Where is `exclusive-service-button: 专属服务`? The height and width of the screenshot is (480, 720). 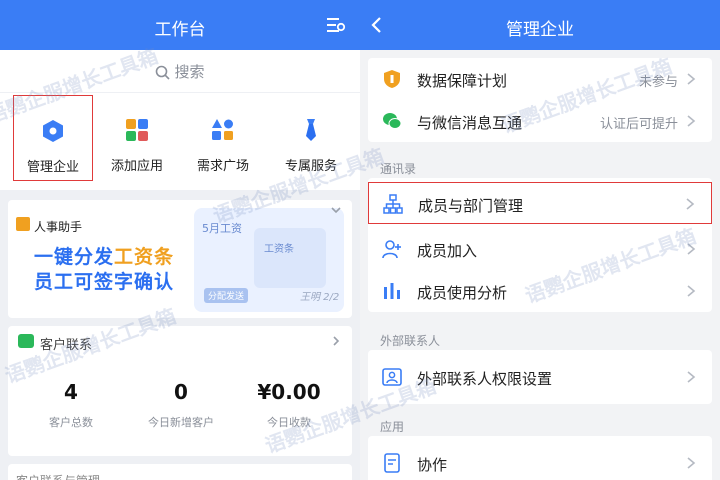
exclusive-service-button: 专属服务 is located at coordinates (311, 142).